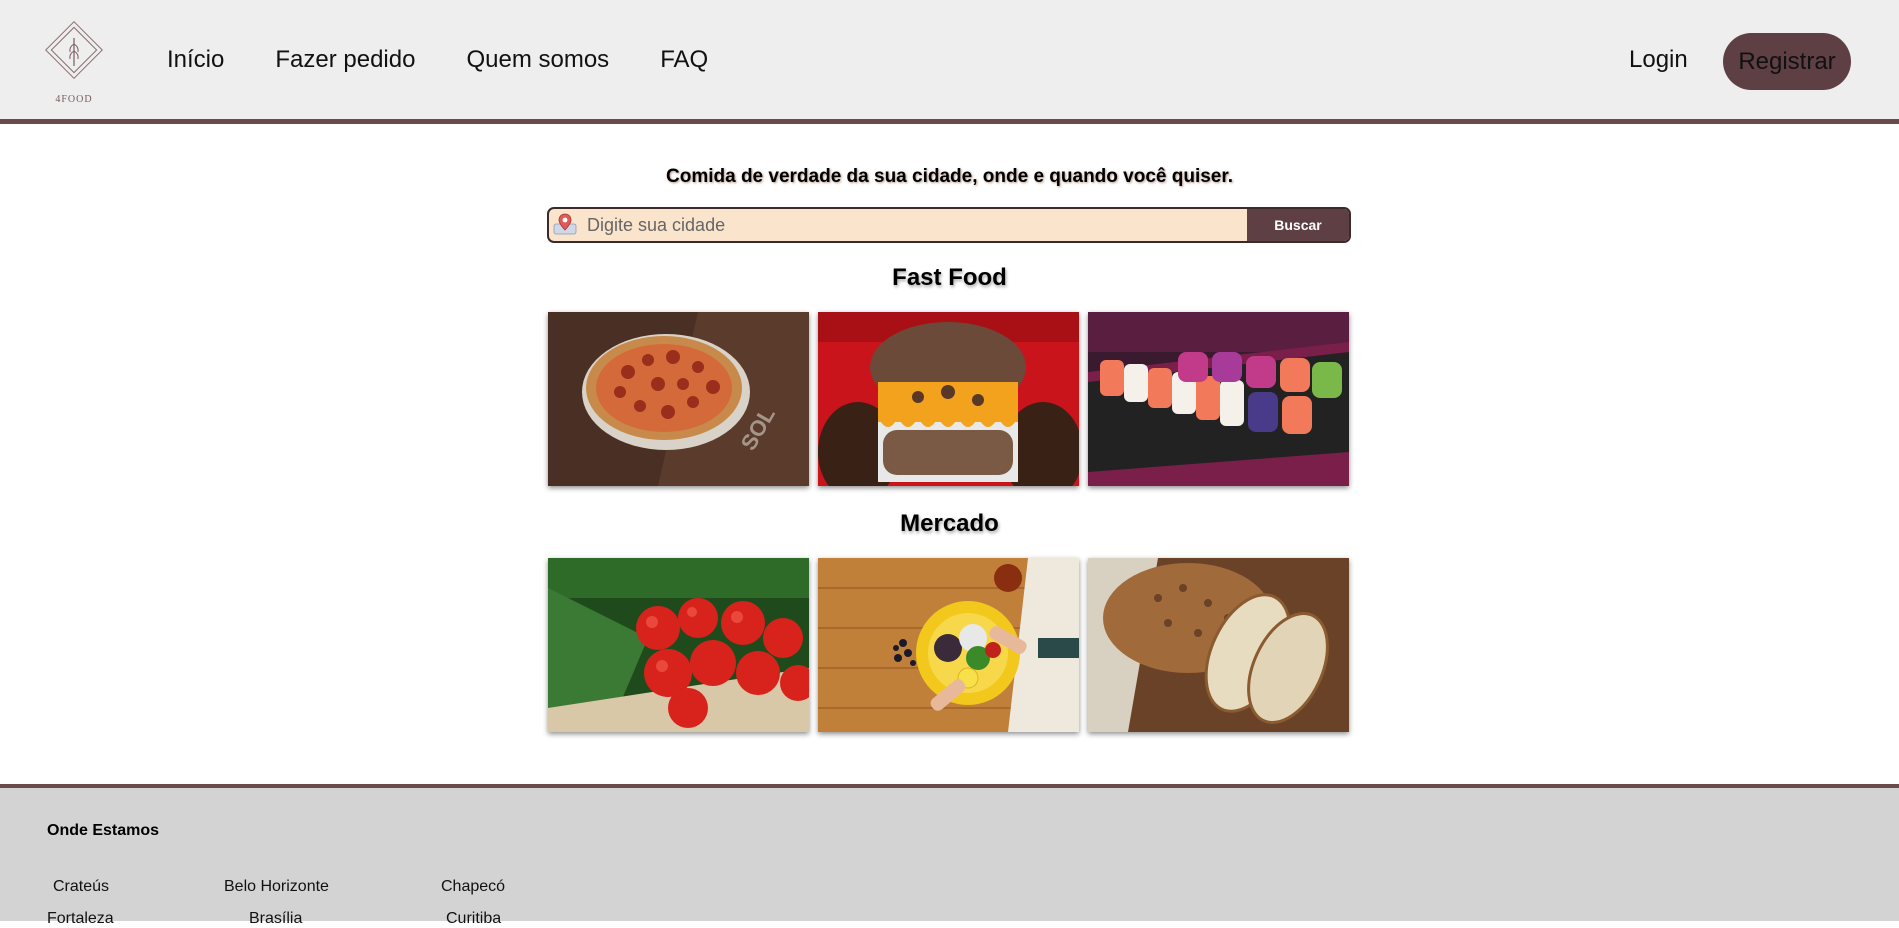 The height and width of the screenshot is (928, 1899). I want to click on wheat-diamond-icon, so click(74, 50).